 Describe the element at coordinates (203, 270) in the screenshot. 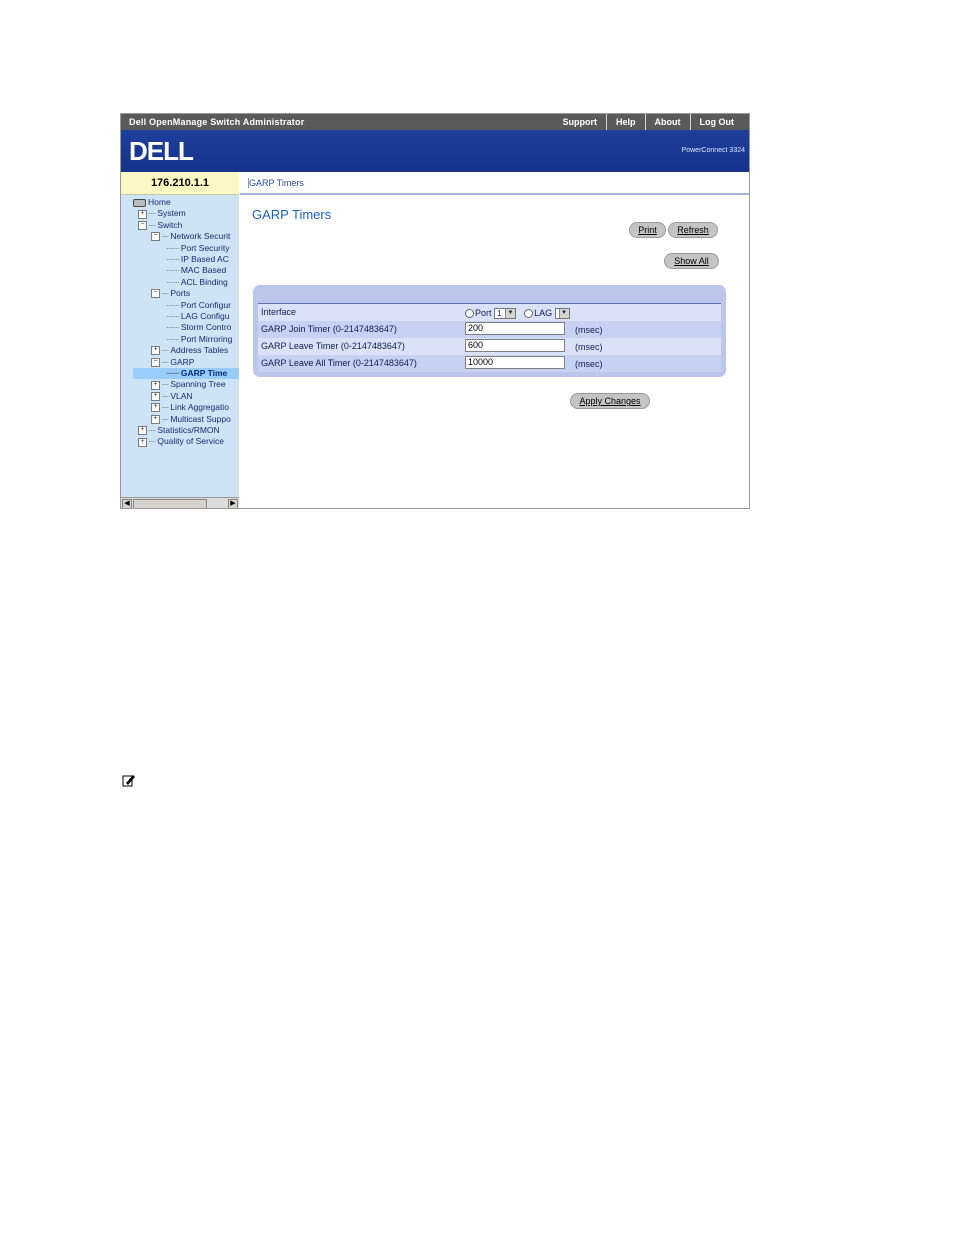

I see `tree-item-label: MAC Based` at that location.